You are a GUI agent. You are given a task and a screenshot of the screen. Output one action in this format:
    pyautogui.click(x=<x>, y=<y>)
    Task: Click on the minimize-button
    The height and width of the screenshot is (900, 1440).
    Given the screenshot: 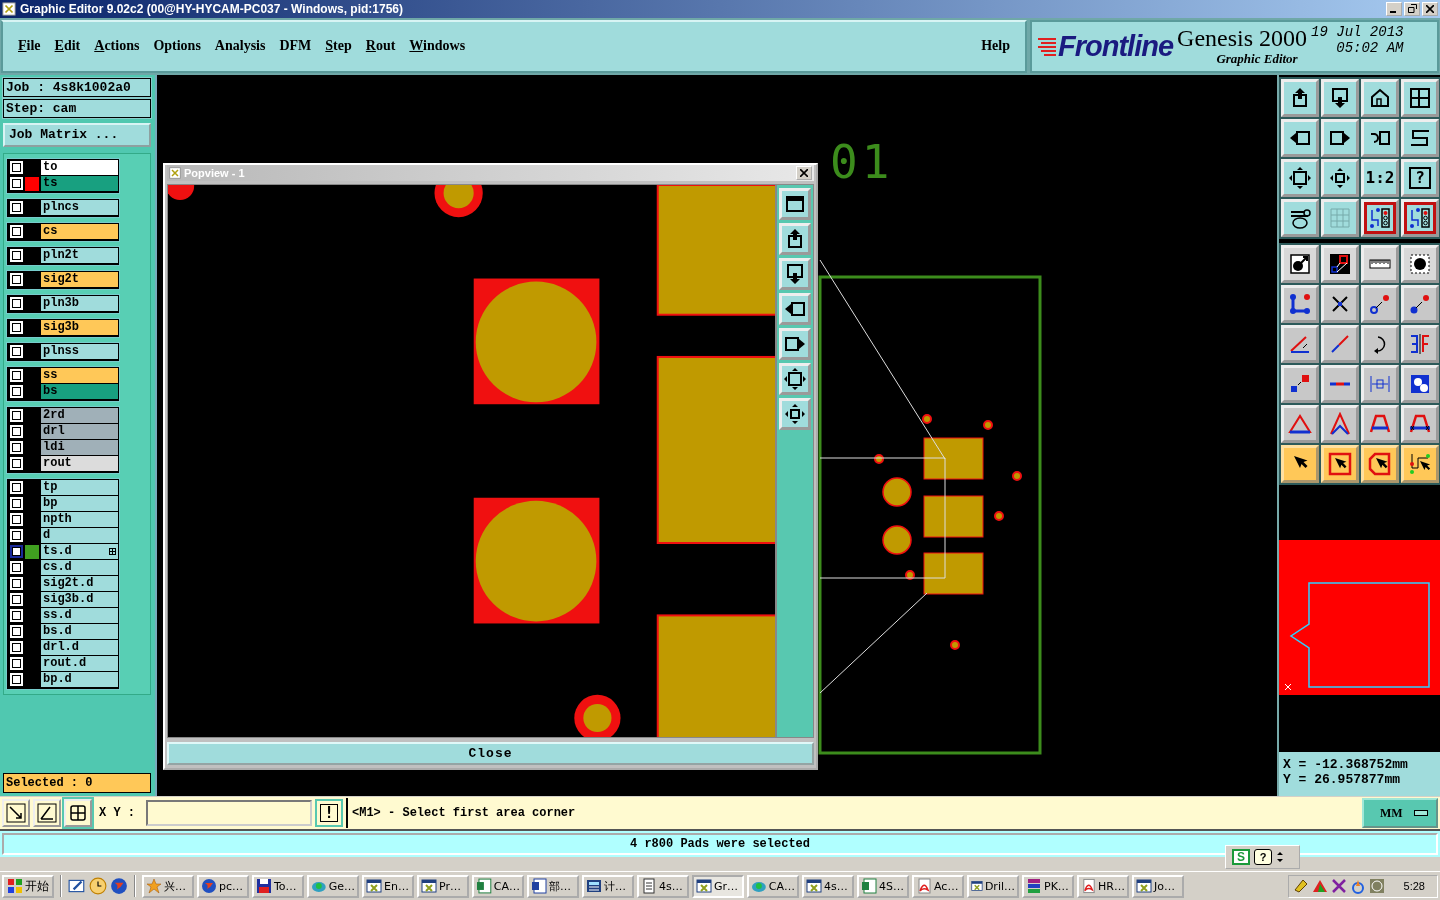 What is the action you would take?
    pyautogui.click(x=1394, y=9)
    